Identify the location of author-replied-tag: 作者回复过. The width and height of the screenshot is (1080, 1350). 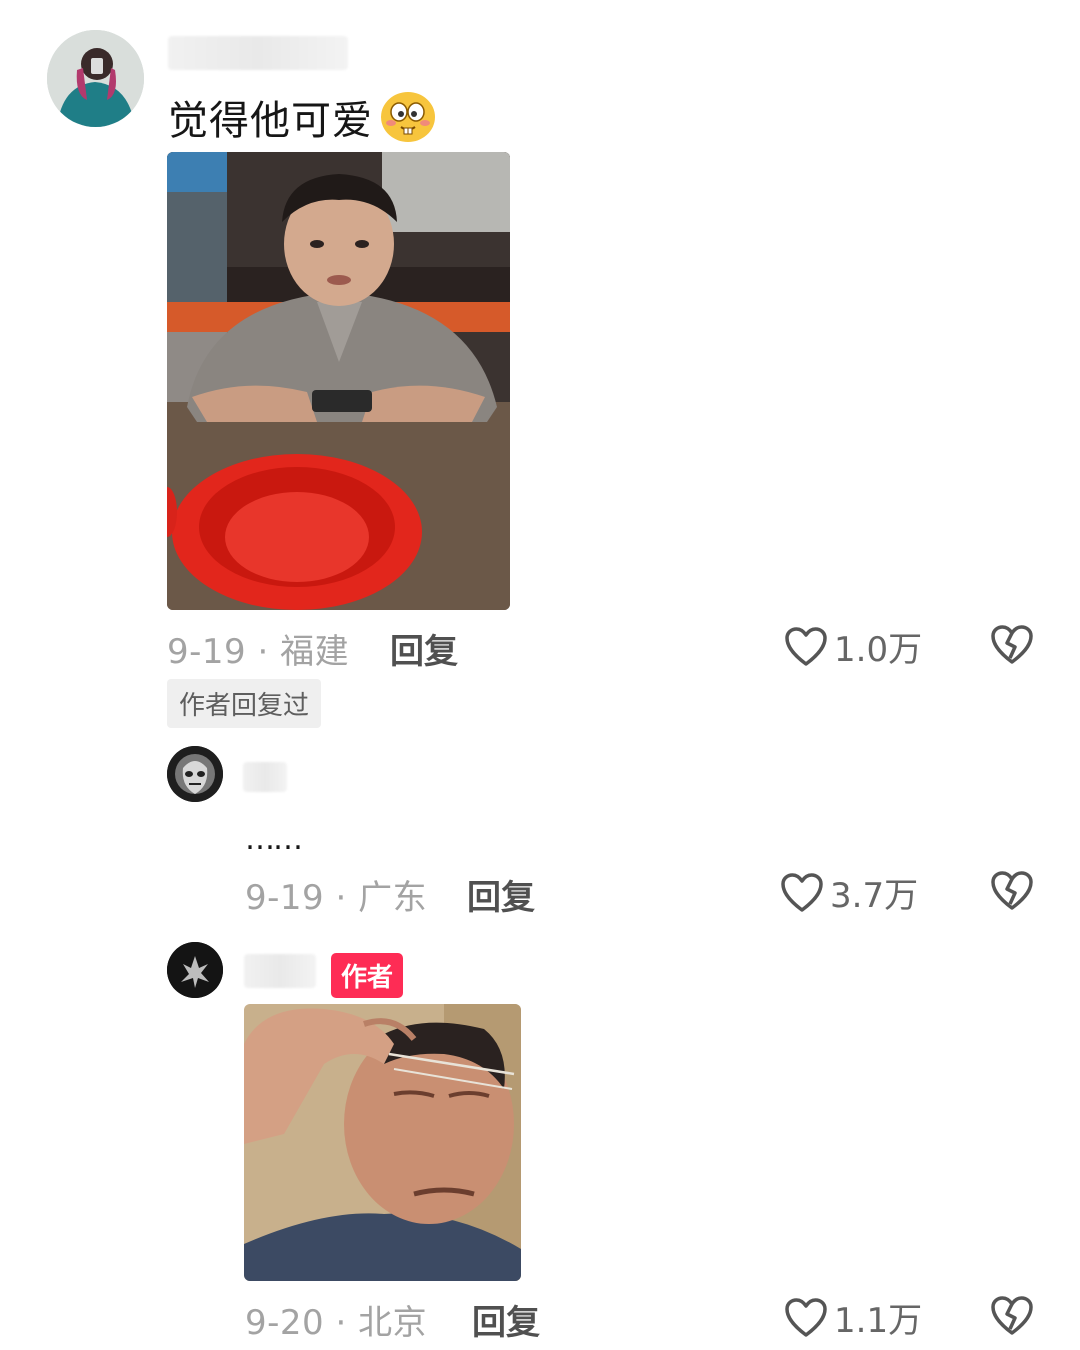
(244, 703).